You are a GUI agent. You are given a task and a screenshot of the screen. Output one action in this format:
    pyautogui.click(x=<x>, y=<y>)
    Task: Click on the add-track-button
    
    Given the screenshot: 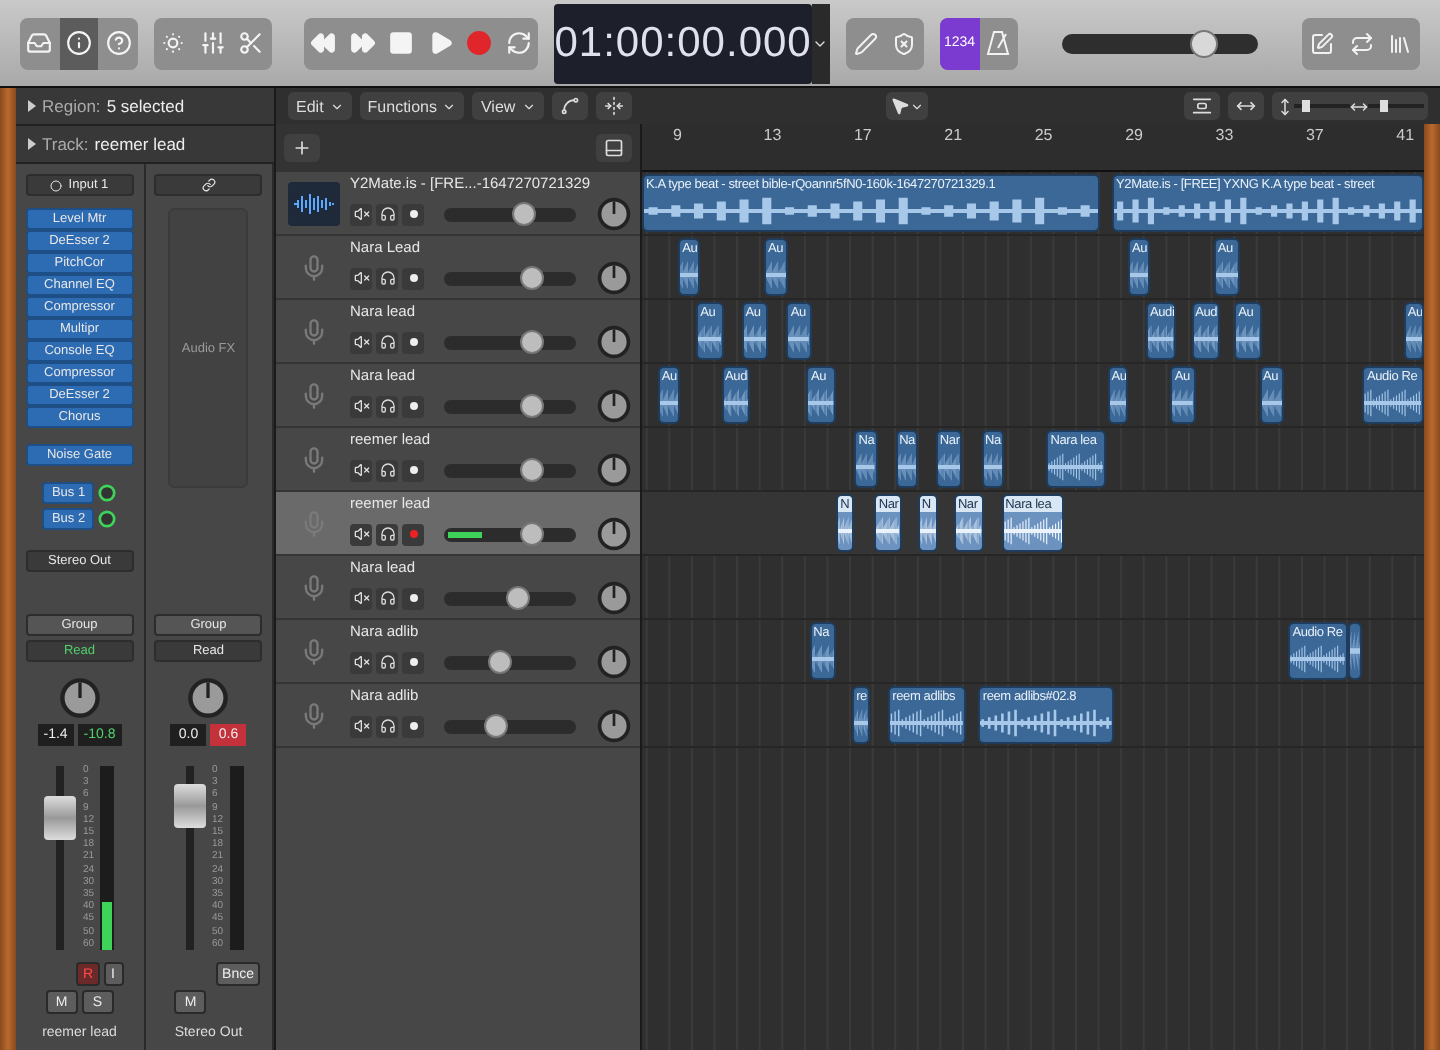 What is the action you would take?
    pyautogui.click(x=302, y=148)
    